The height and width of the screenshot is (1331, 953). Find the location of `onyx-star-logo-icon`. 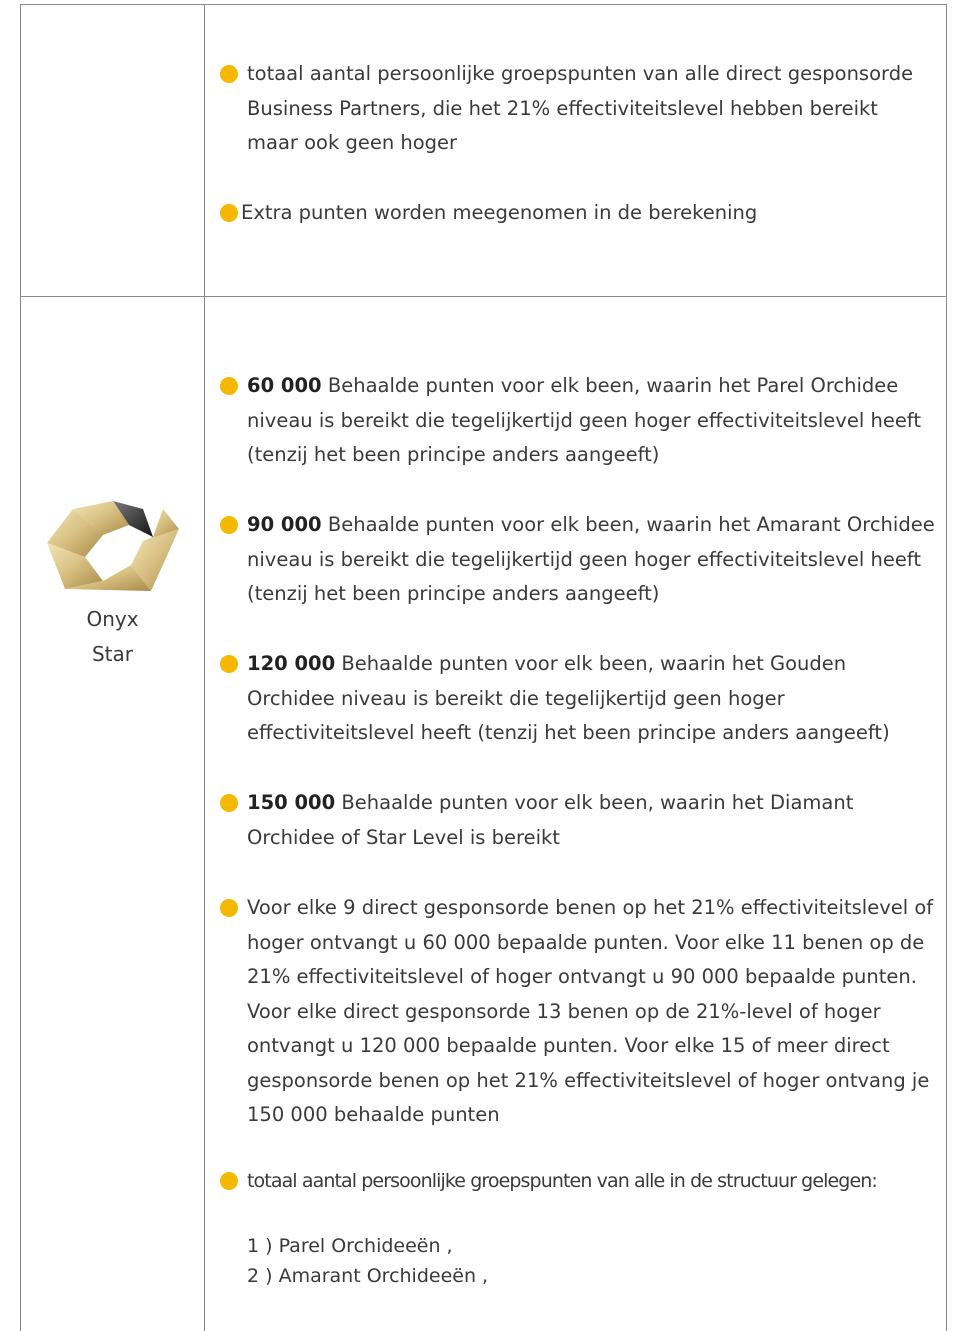

onyx-star-logo-icon is located at coordinates (113, 546).